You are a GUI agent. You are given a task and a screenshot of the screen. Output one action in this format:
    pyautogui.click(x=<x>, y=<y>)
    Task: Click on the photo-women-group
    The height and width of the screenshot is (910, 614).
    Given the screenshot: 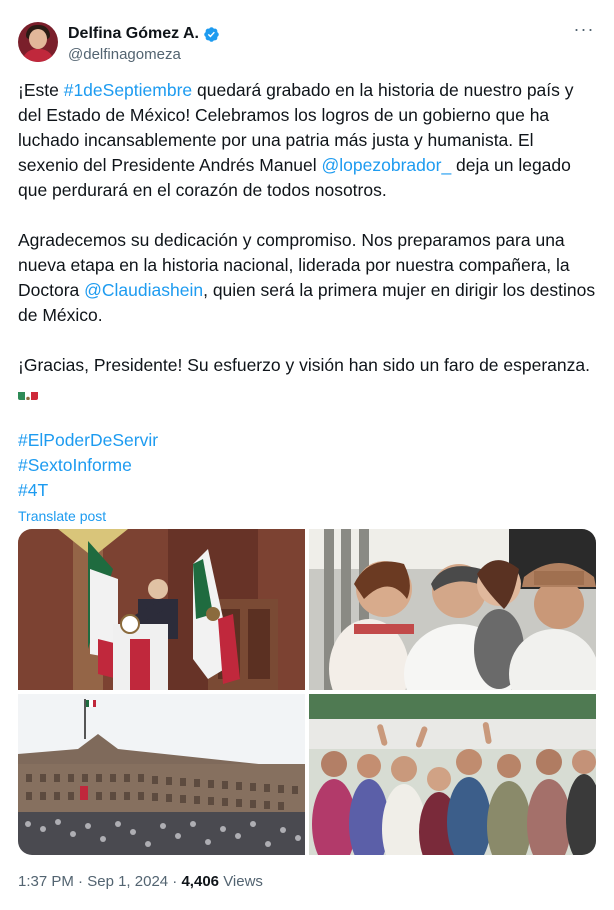 What is the action you would take?
    pyautogui.click(x=452, y=774)
    